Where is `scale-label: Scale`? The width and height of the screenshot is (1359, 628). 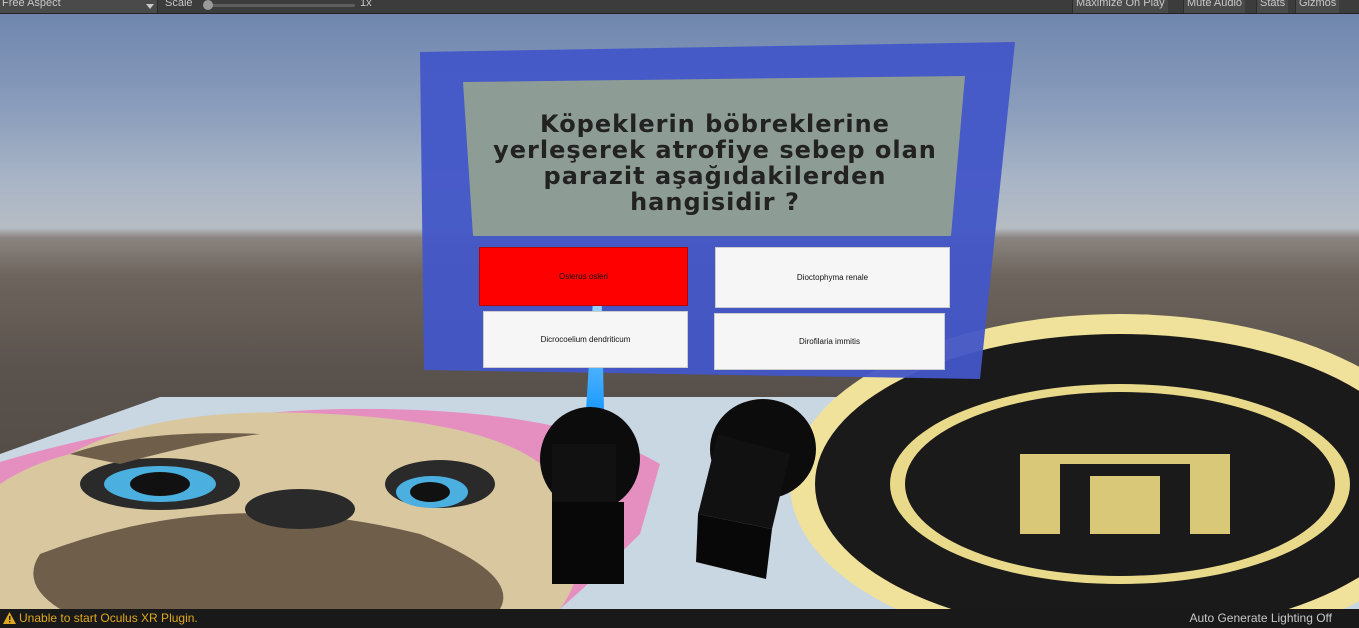 scale-label: Scale is located at coordinates (179, 4).